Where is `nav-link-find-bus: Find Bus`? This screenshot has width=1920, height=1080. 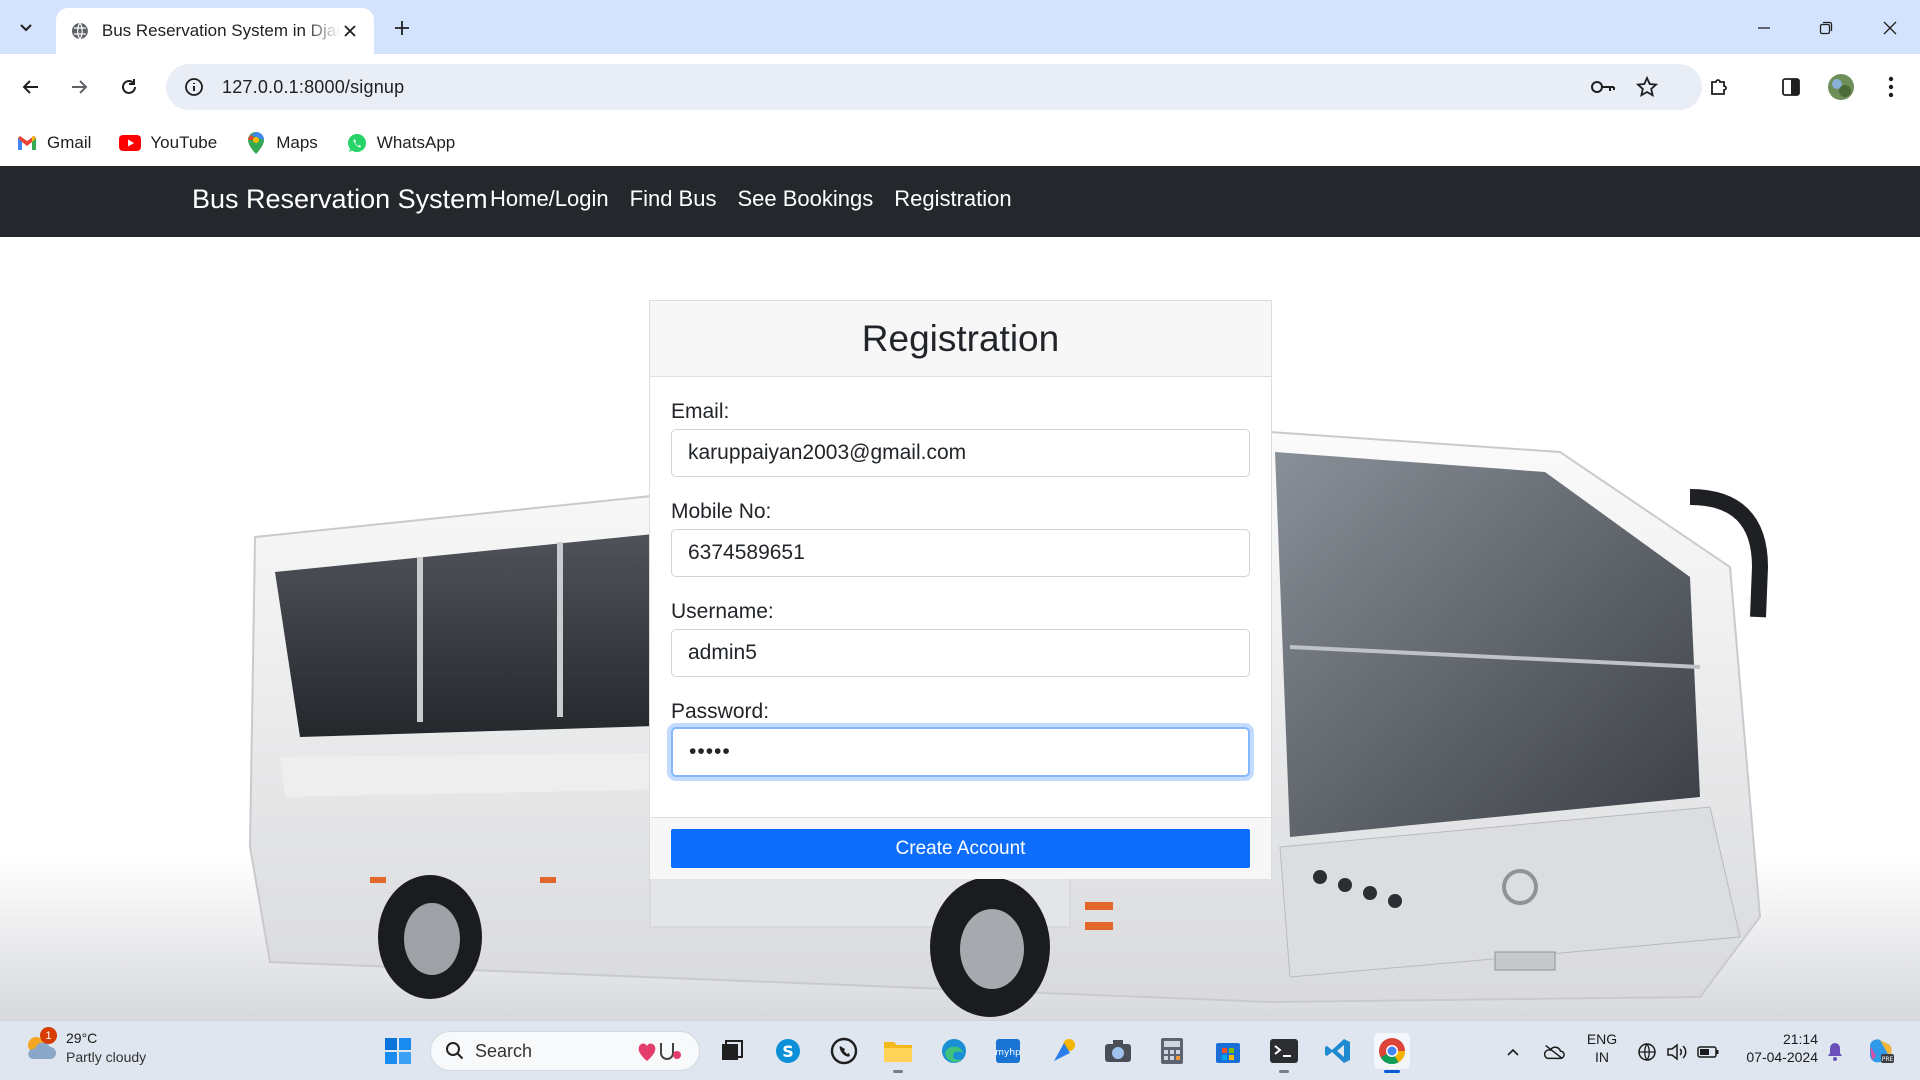 nav-link-find-bus: Find Bus is located at coordinates (673, 199).